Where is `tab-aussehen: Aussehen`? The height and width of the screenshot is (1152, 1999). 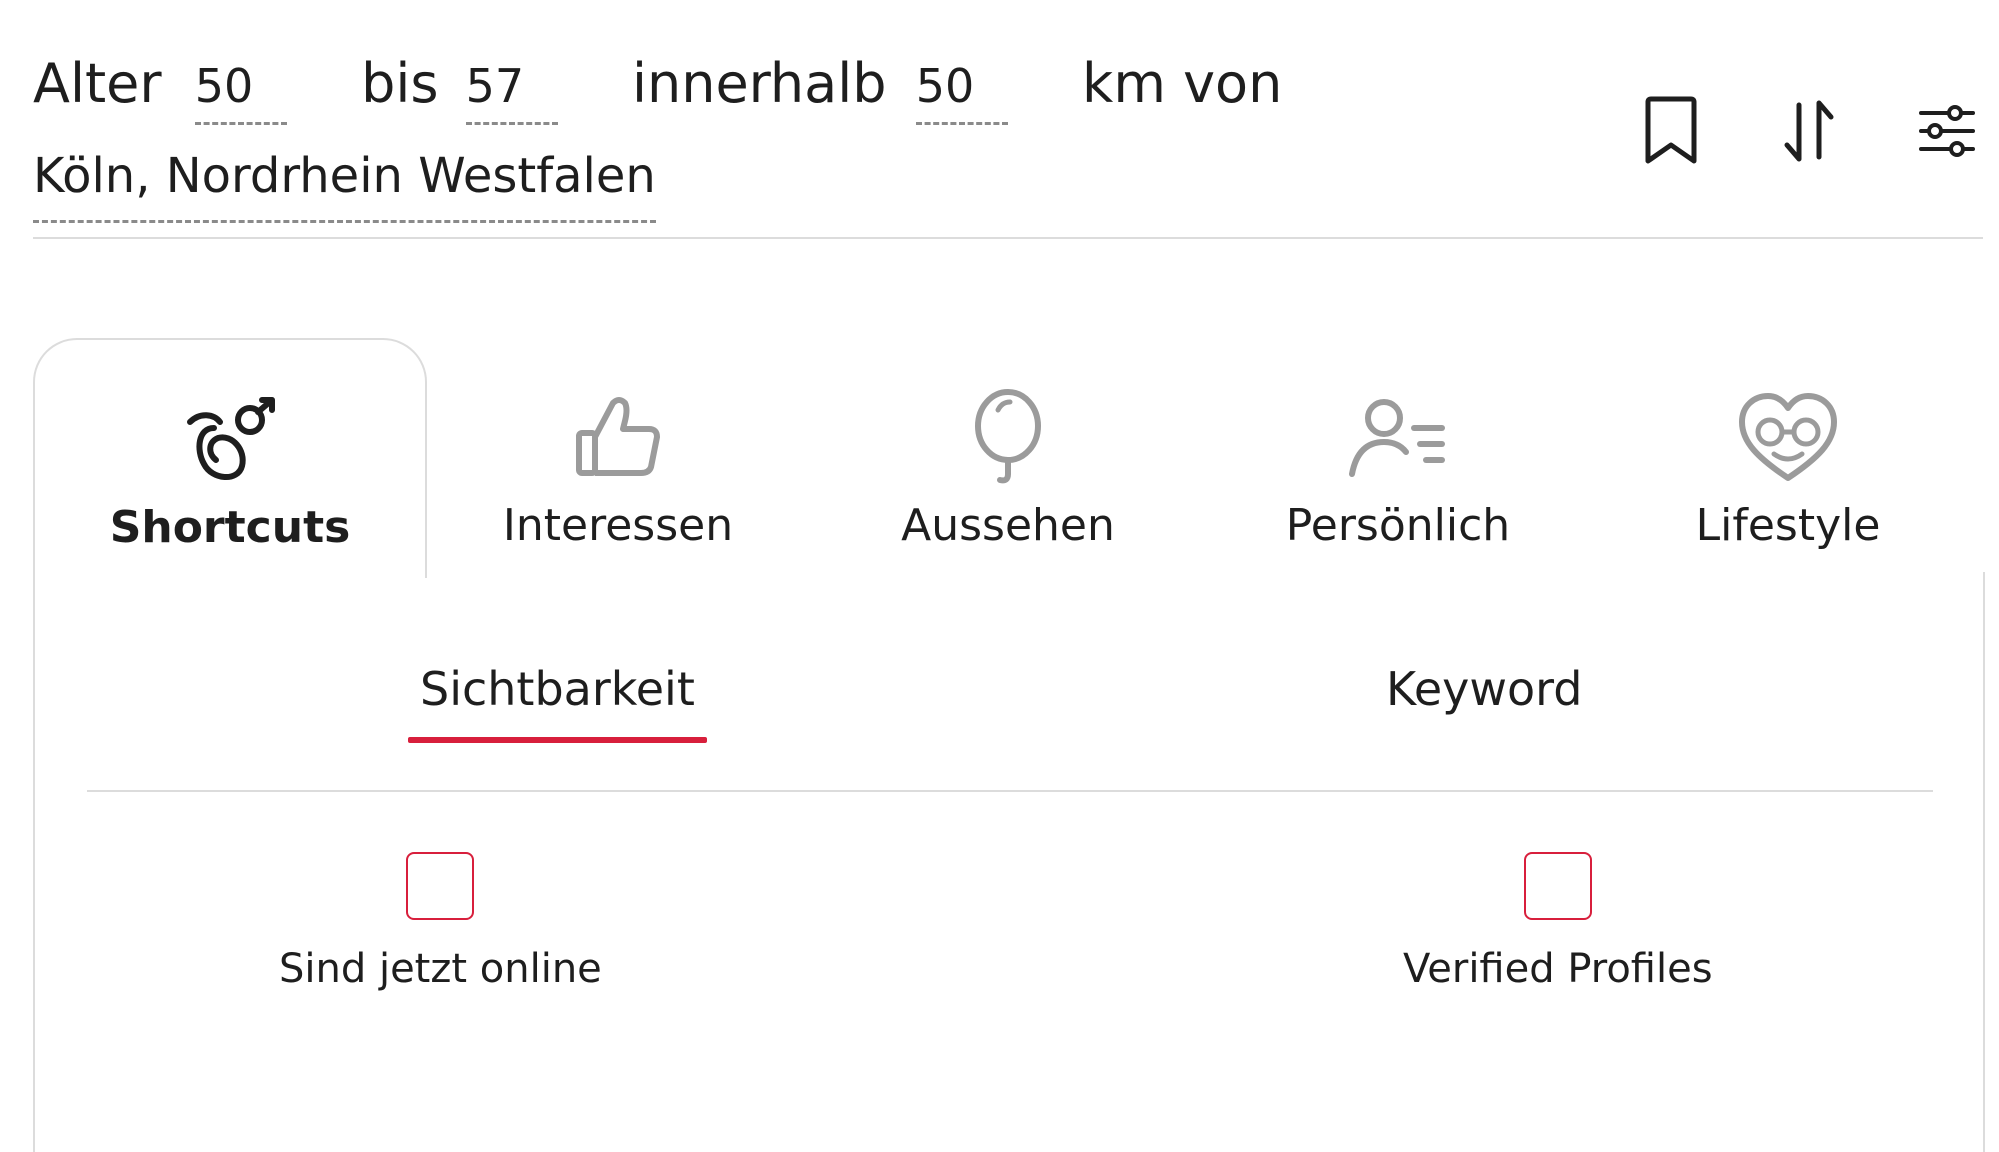
tab-aussehen: Aussehen is located at coordinates (1008, 456).